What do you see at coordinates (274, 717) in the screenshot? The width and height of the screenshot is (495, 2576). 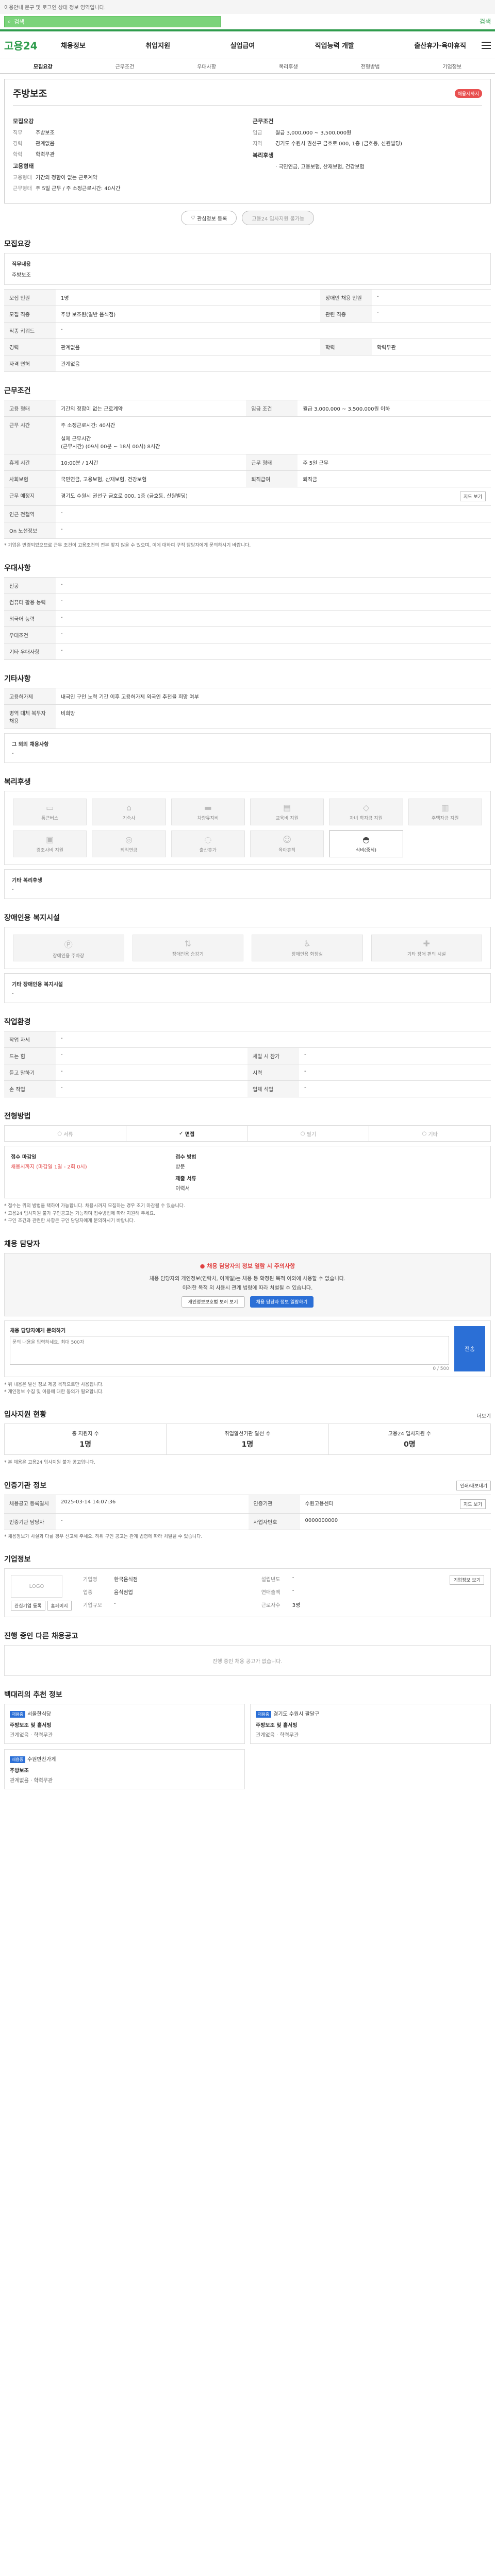 I see `cell-value: 비희망` at bounding box center [274, 717].